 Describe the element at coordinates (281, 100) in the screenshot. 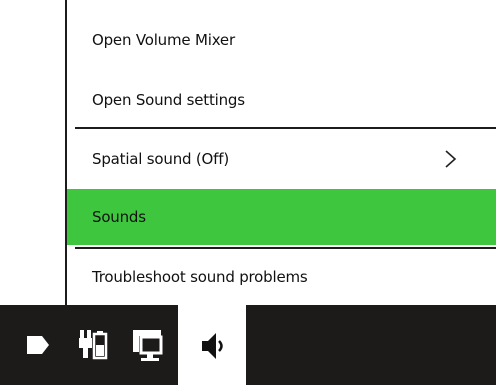

I see `menu-item-open-sound-settings: Open Sound settings` at that location.